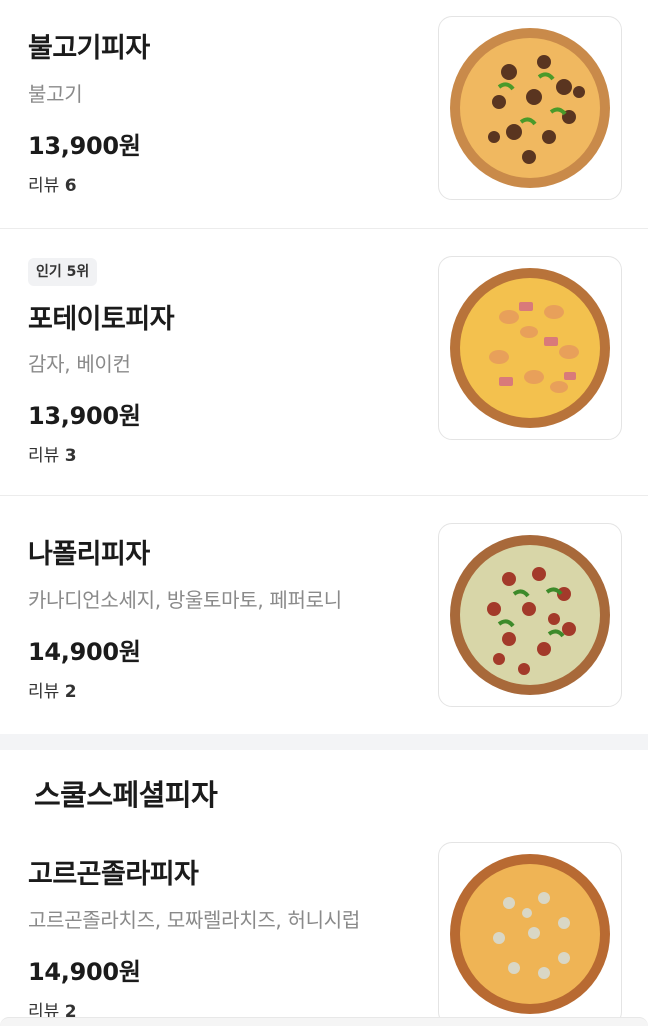  Describe the element at coordinates (324, 742) in the screenshot. I see `section-separator` at that location.